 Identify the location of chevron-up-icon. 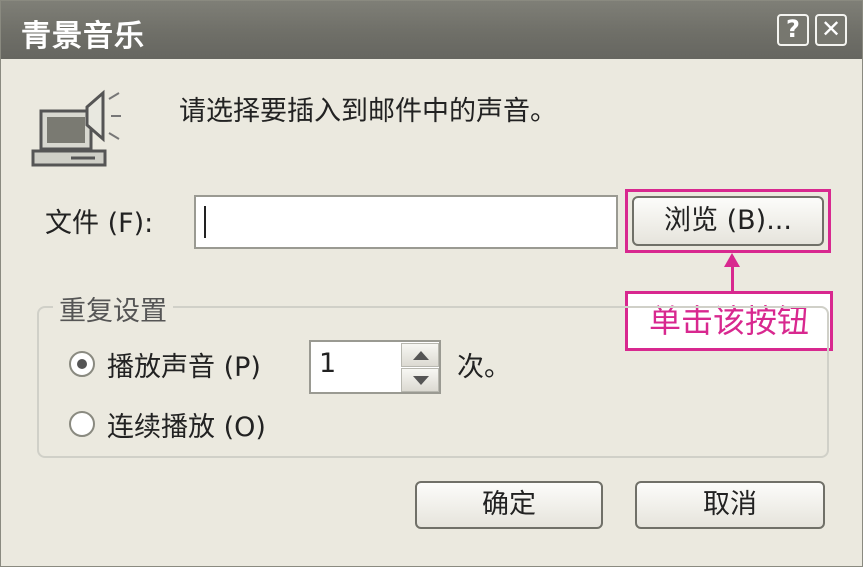
(421, 355).